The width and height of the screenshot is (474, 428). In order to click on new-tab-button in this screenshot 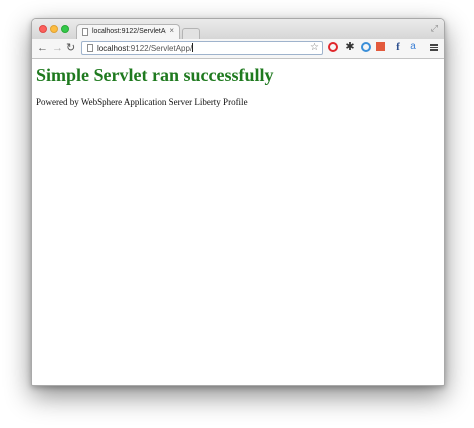, I will do `click(191, 33)`.